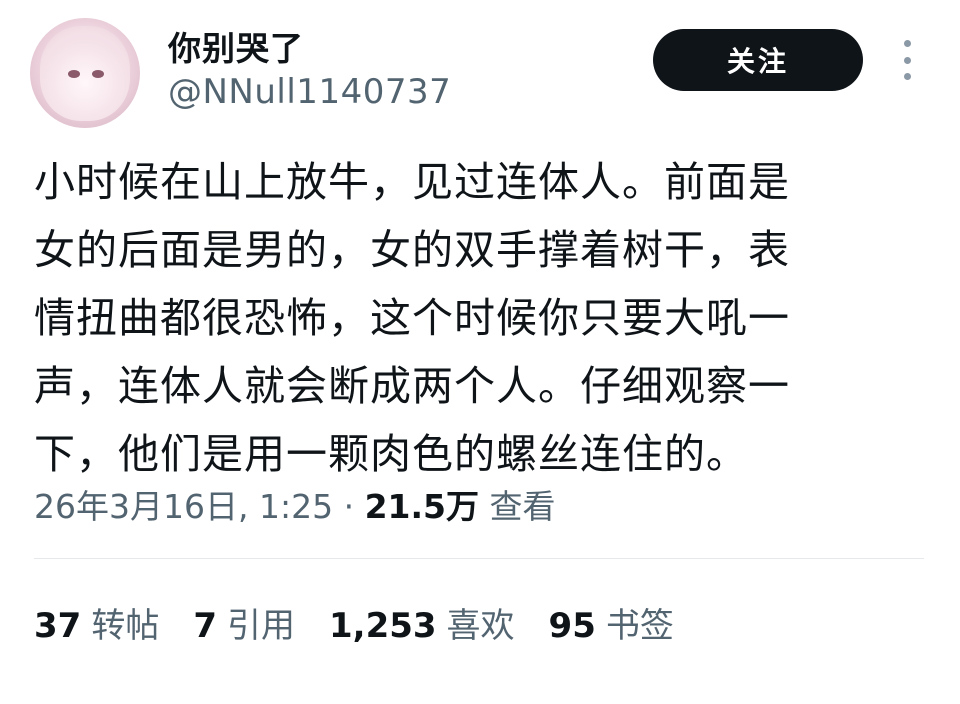 This screenshot has width=960, height=704. What do you see at coordinates (412, 318) in the screenshot?
I see `tweet-line: 情扭曲都很恐怖，这个时候你只要大吼一` at bounding box center [412, 318].